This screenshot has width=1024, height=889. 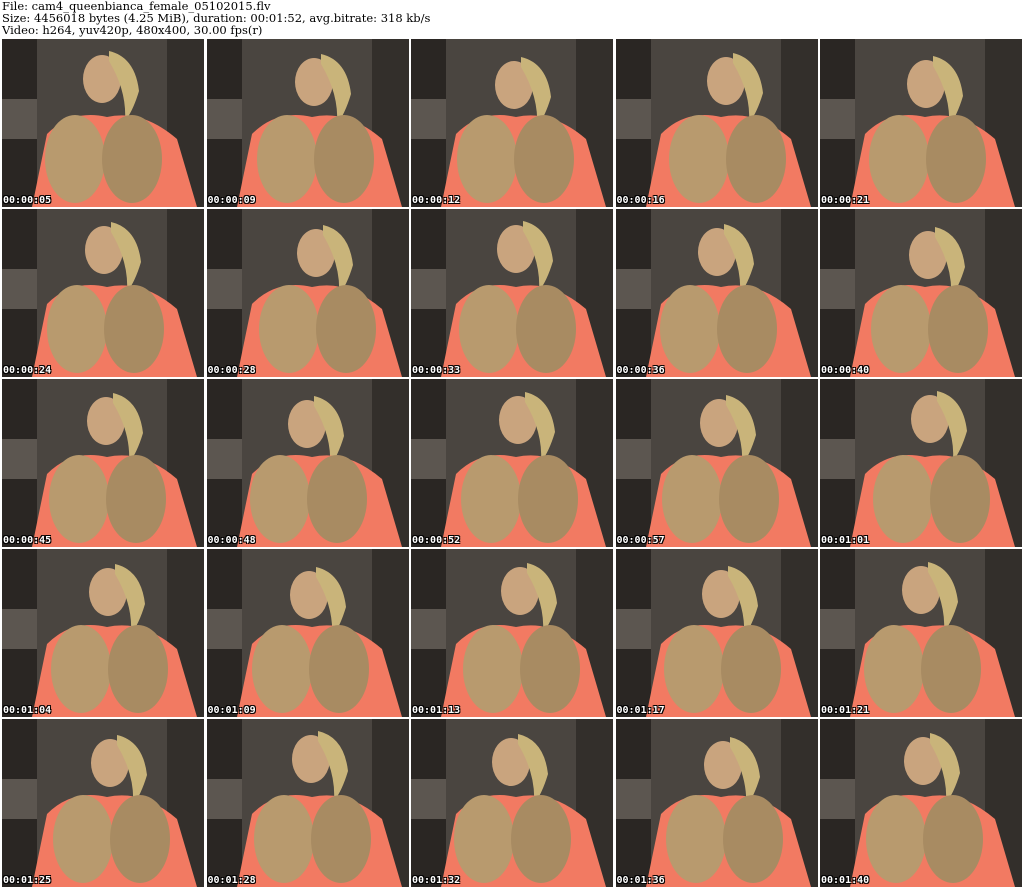 What do you see at coordinates (436, 880) in the screenshot?
I see `thumbnail-timestamp: 00:01:32` at bounding box center [436, 880].